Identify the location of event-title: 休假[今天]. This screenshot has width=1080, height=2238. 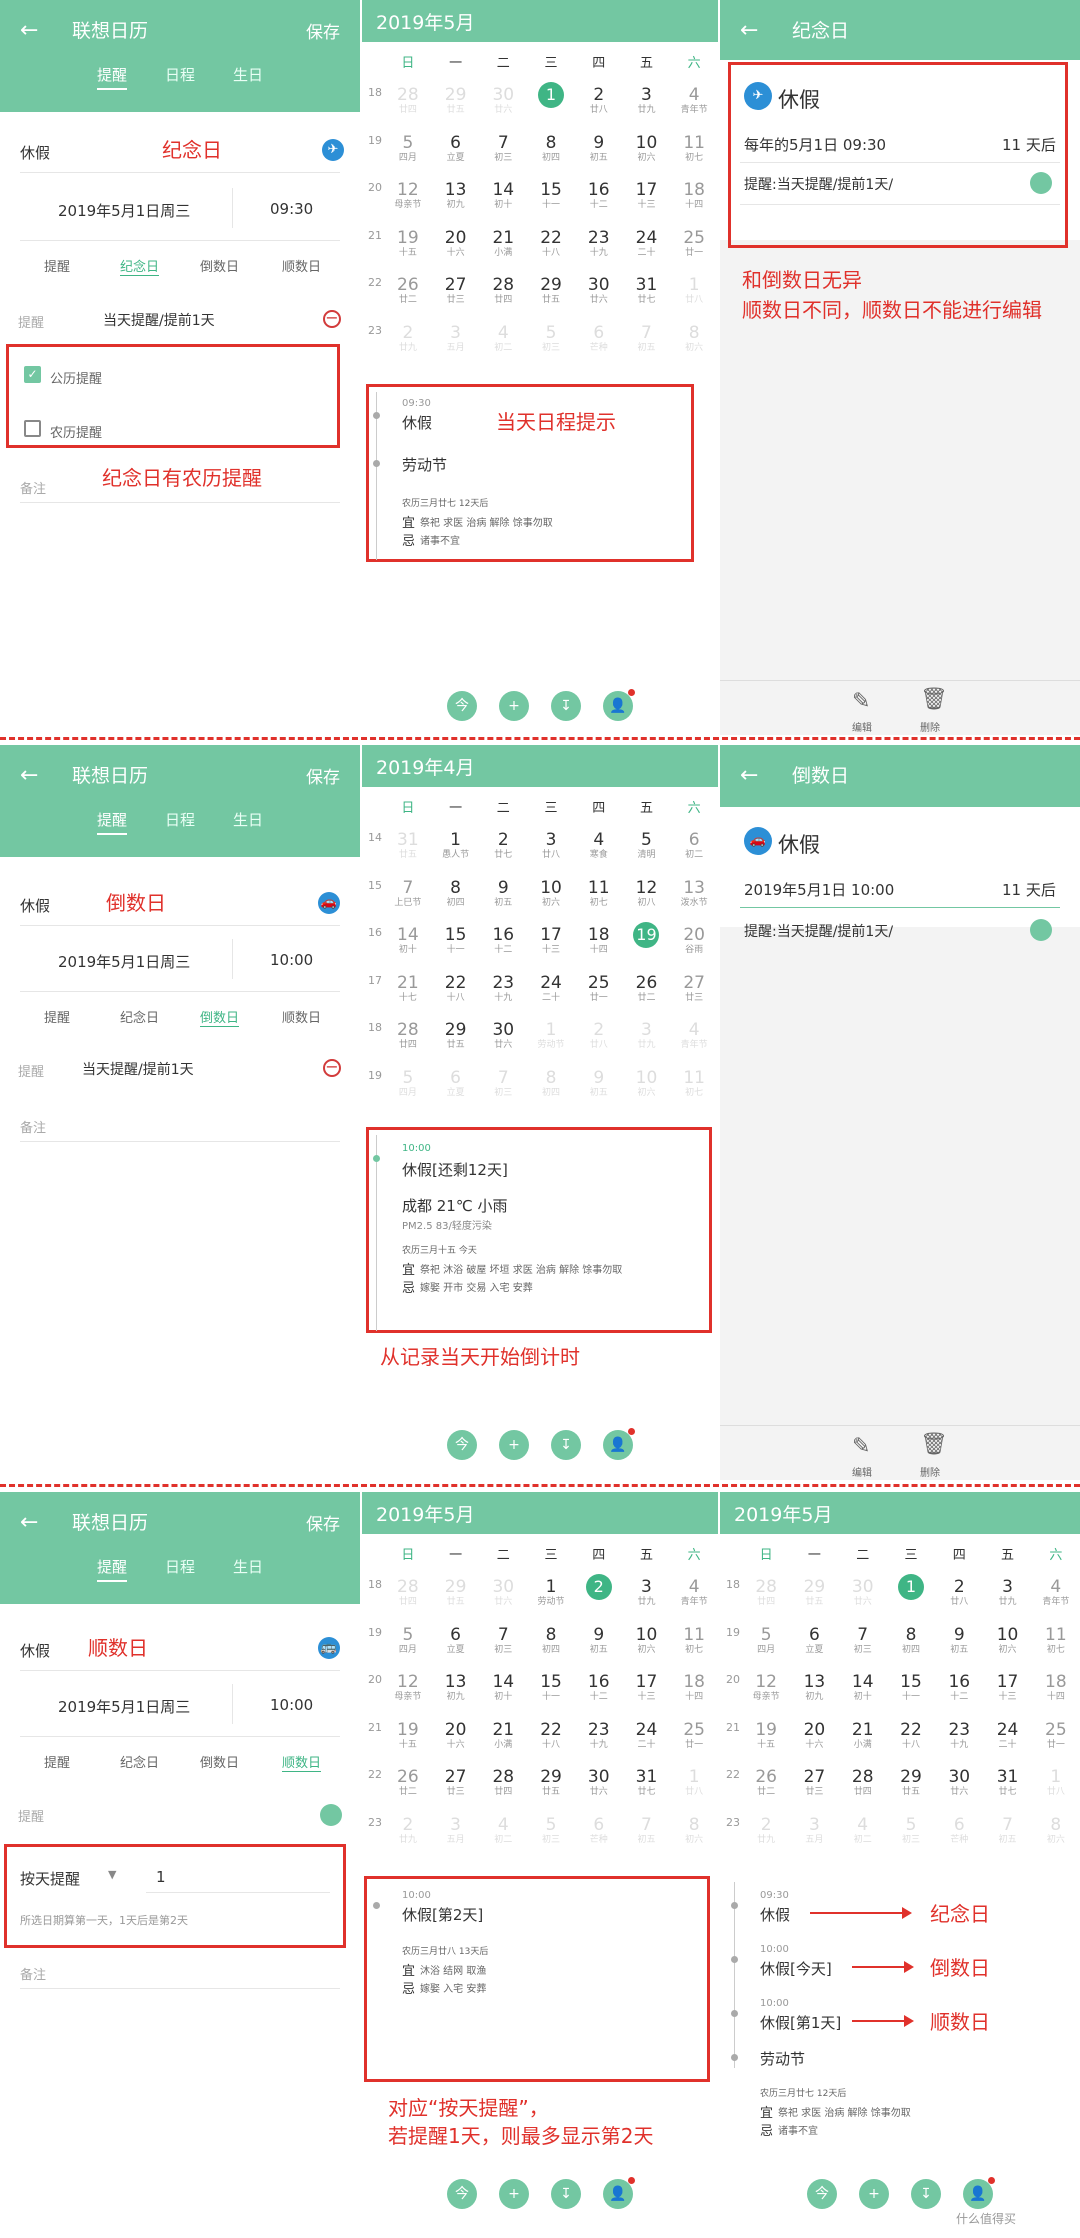
(796, 1968).